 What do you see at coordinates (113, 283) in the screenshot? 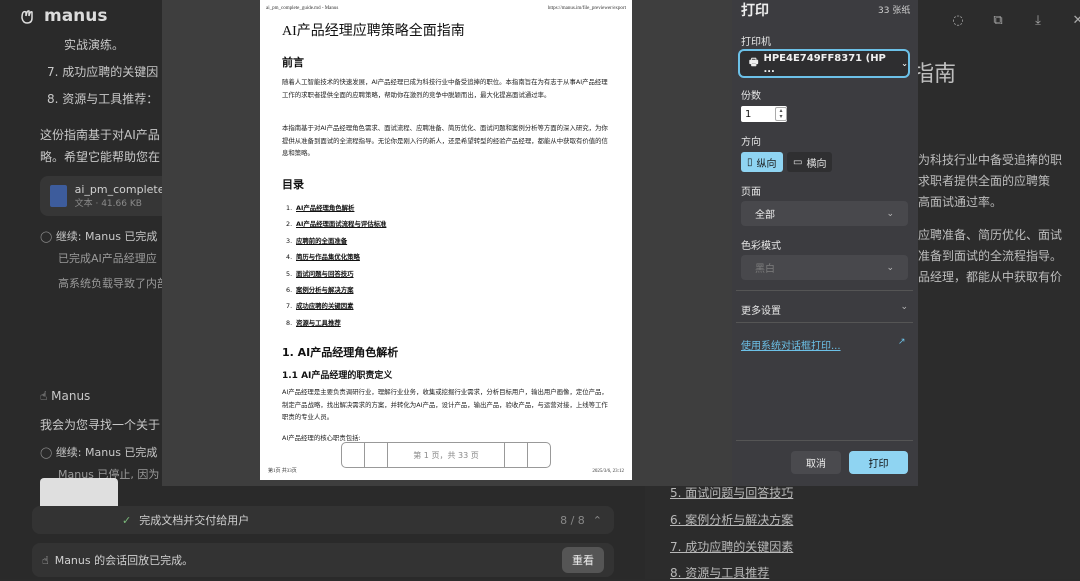
I see `status-detail: 高系统负载导致了内部` at bounding box center [113, 283].